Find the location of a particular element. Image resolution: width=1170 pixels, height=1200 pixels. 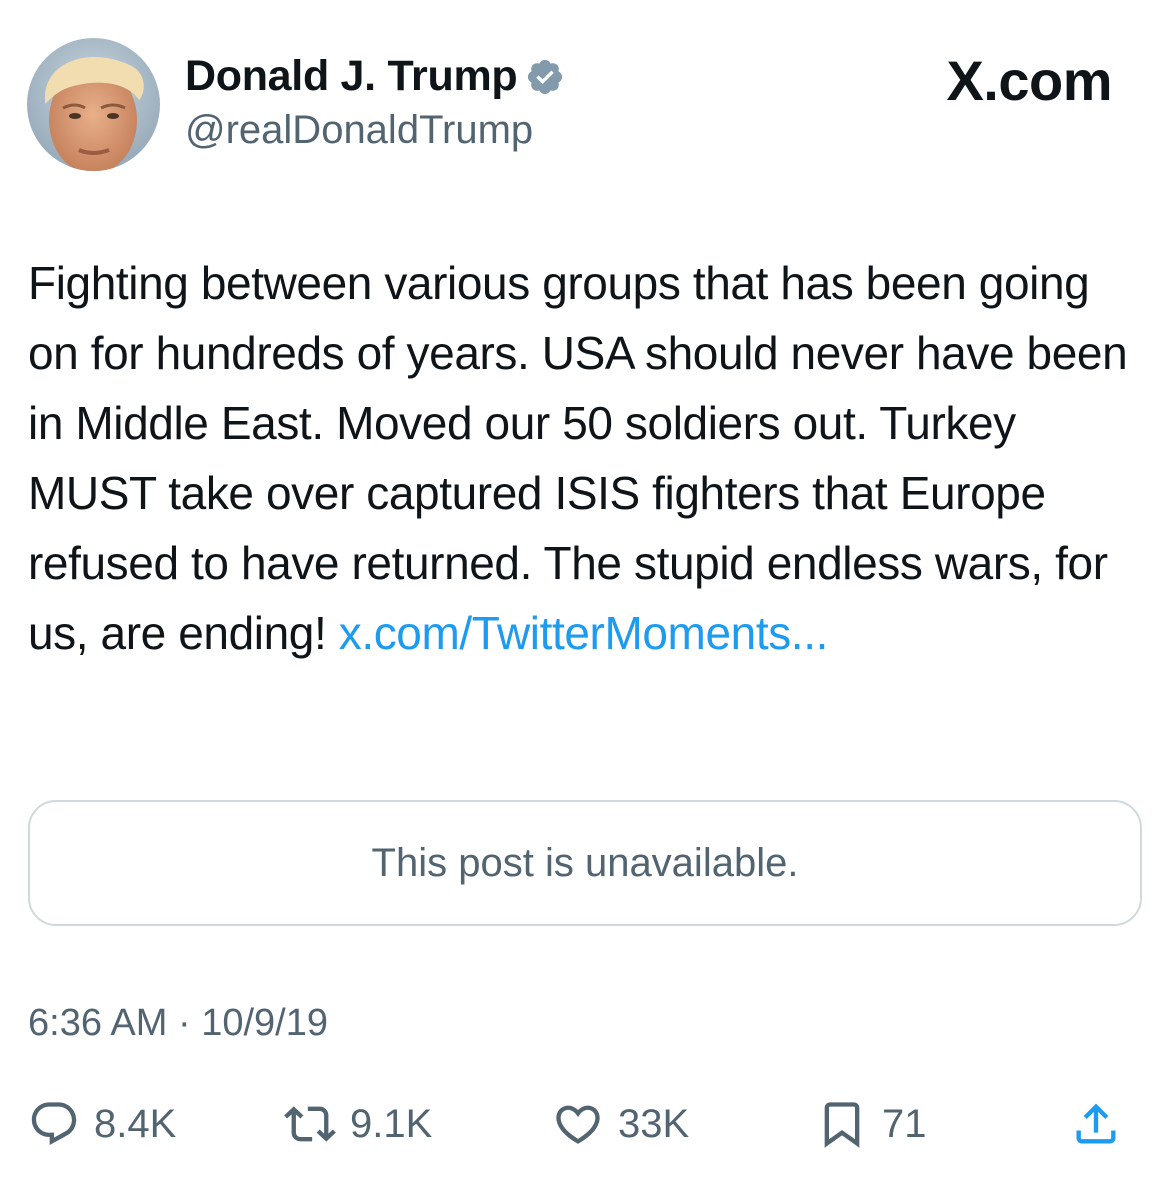

share-button is located at coordinates (1096, 1124).